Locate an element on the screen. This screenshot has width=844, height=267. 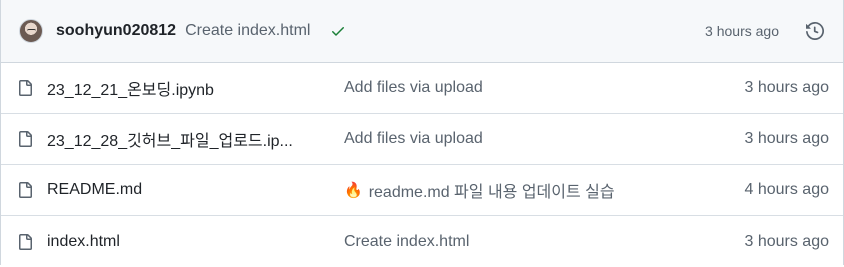
author-avatar is located at coordinates (31, 31).